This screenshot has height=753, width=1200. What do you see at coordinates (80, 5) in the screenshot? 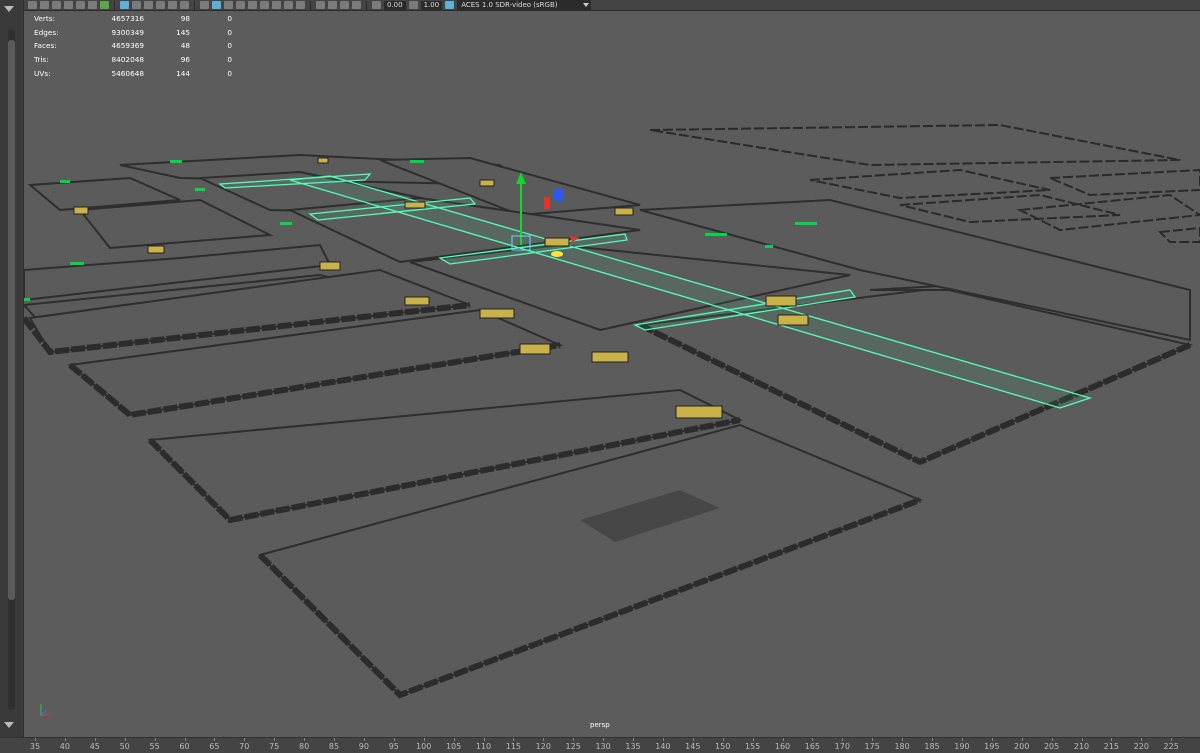
I see `two-d-pan-icon` at bounding box center [80, 5].